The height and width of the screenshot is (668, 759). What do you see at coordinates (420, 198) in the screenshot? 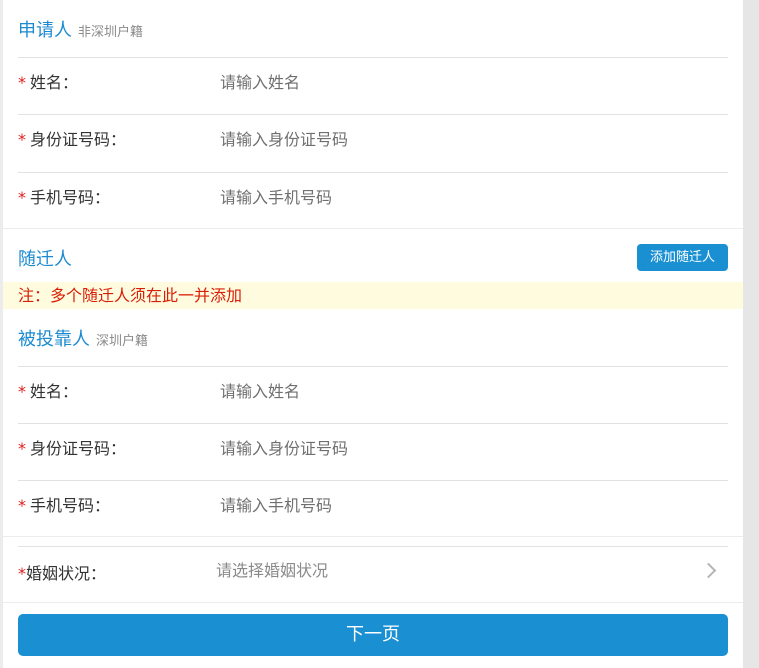
I see `applicant-phone-input` at bounding box center [420, 198].